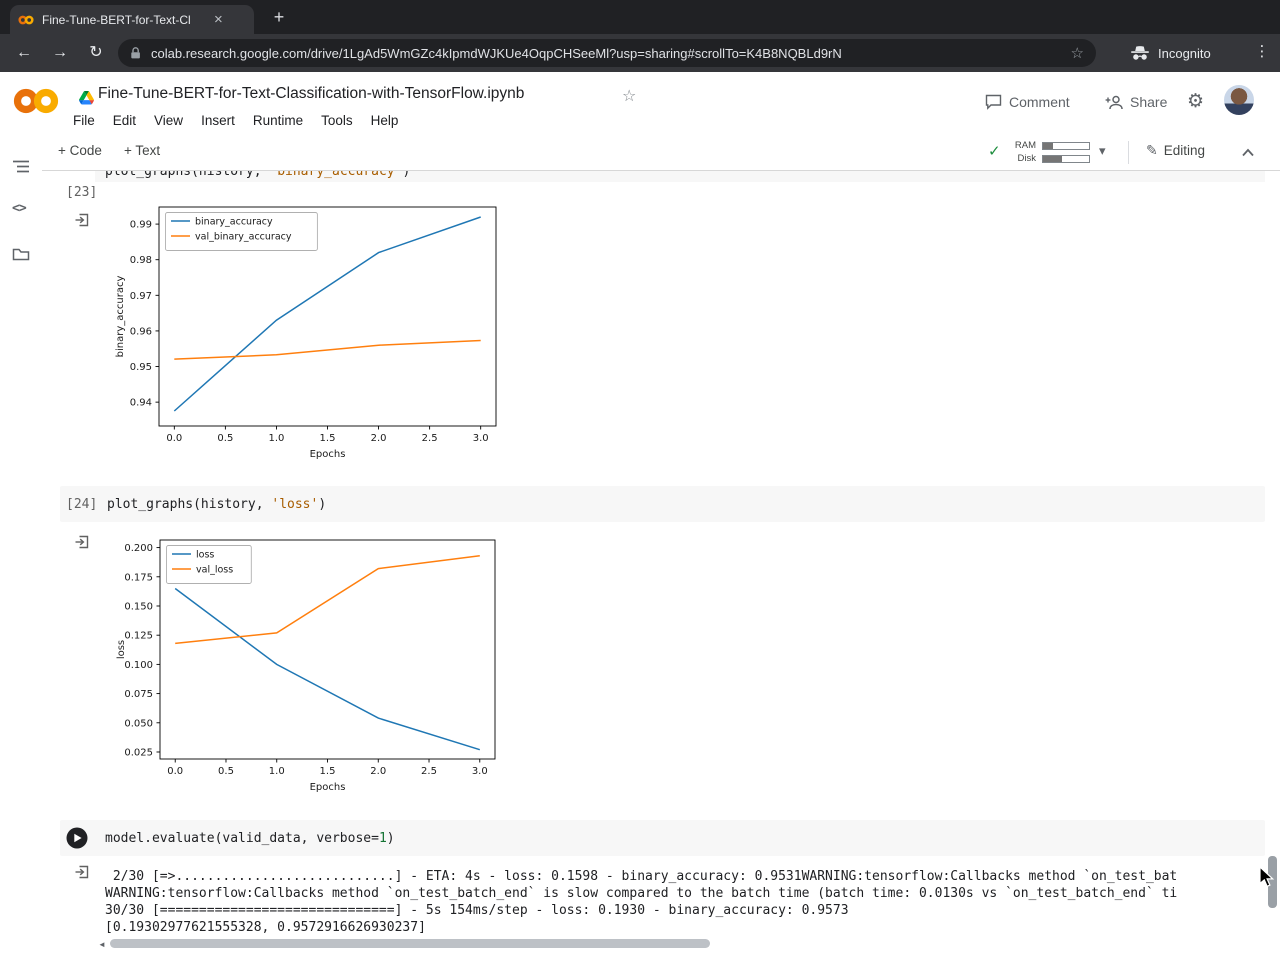 This screenshot has width=1280, height=960. I want to click on settings-gear-icon: ⚙, so click(1195, 101).